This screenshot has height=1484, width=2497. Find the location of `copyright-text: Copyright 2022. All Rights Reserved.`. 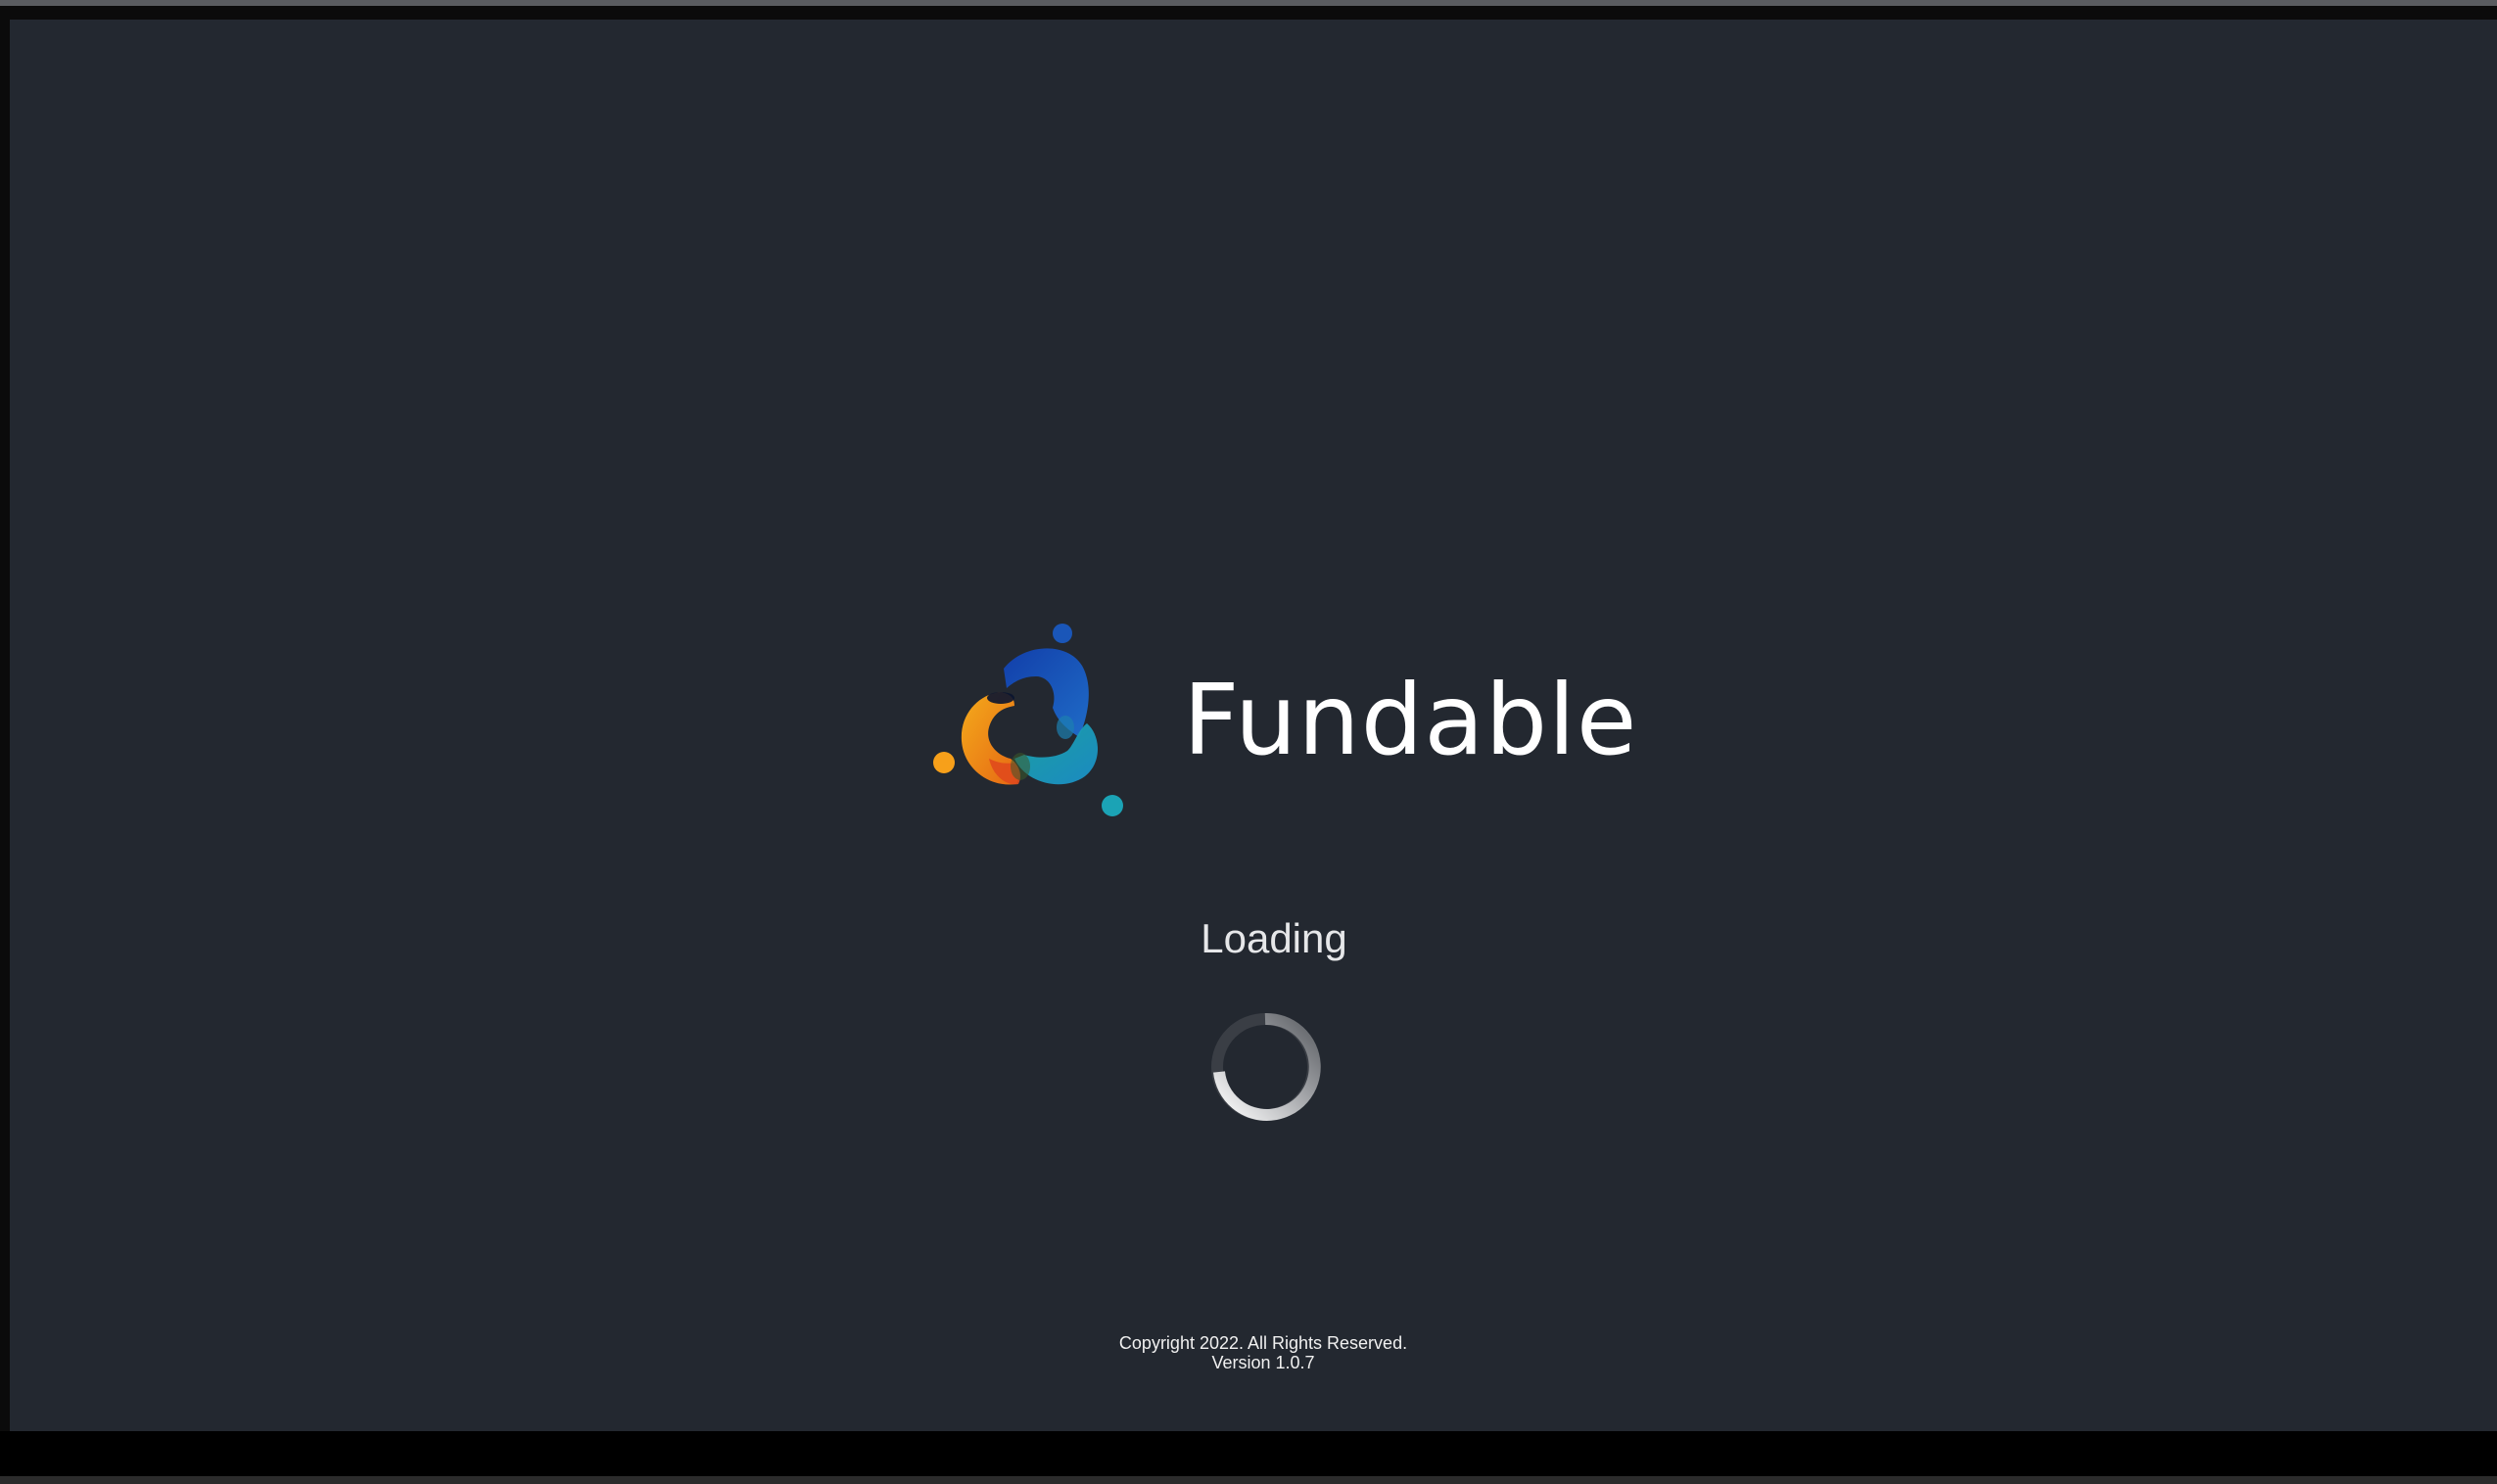

copyright-text: Copyright 2022. All Rights Reserved. is located at coordinates (1263, 1343).